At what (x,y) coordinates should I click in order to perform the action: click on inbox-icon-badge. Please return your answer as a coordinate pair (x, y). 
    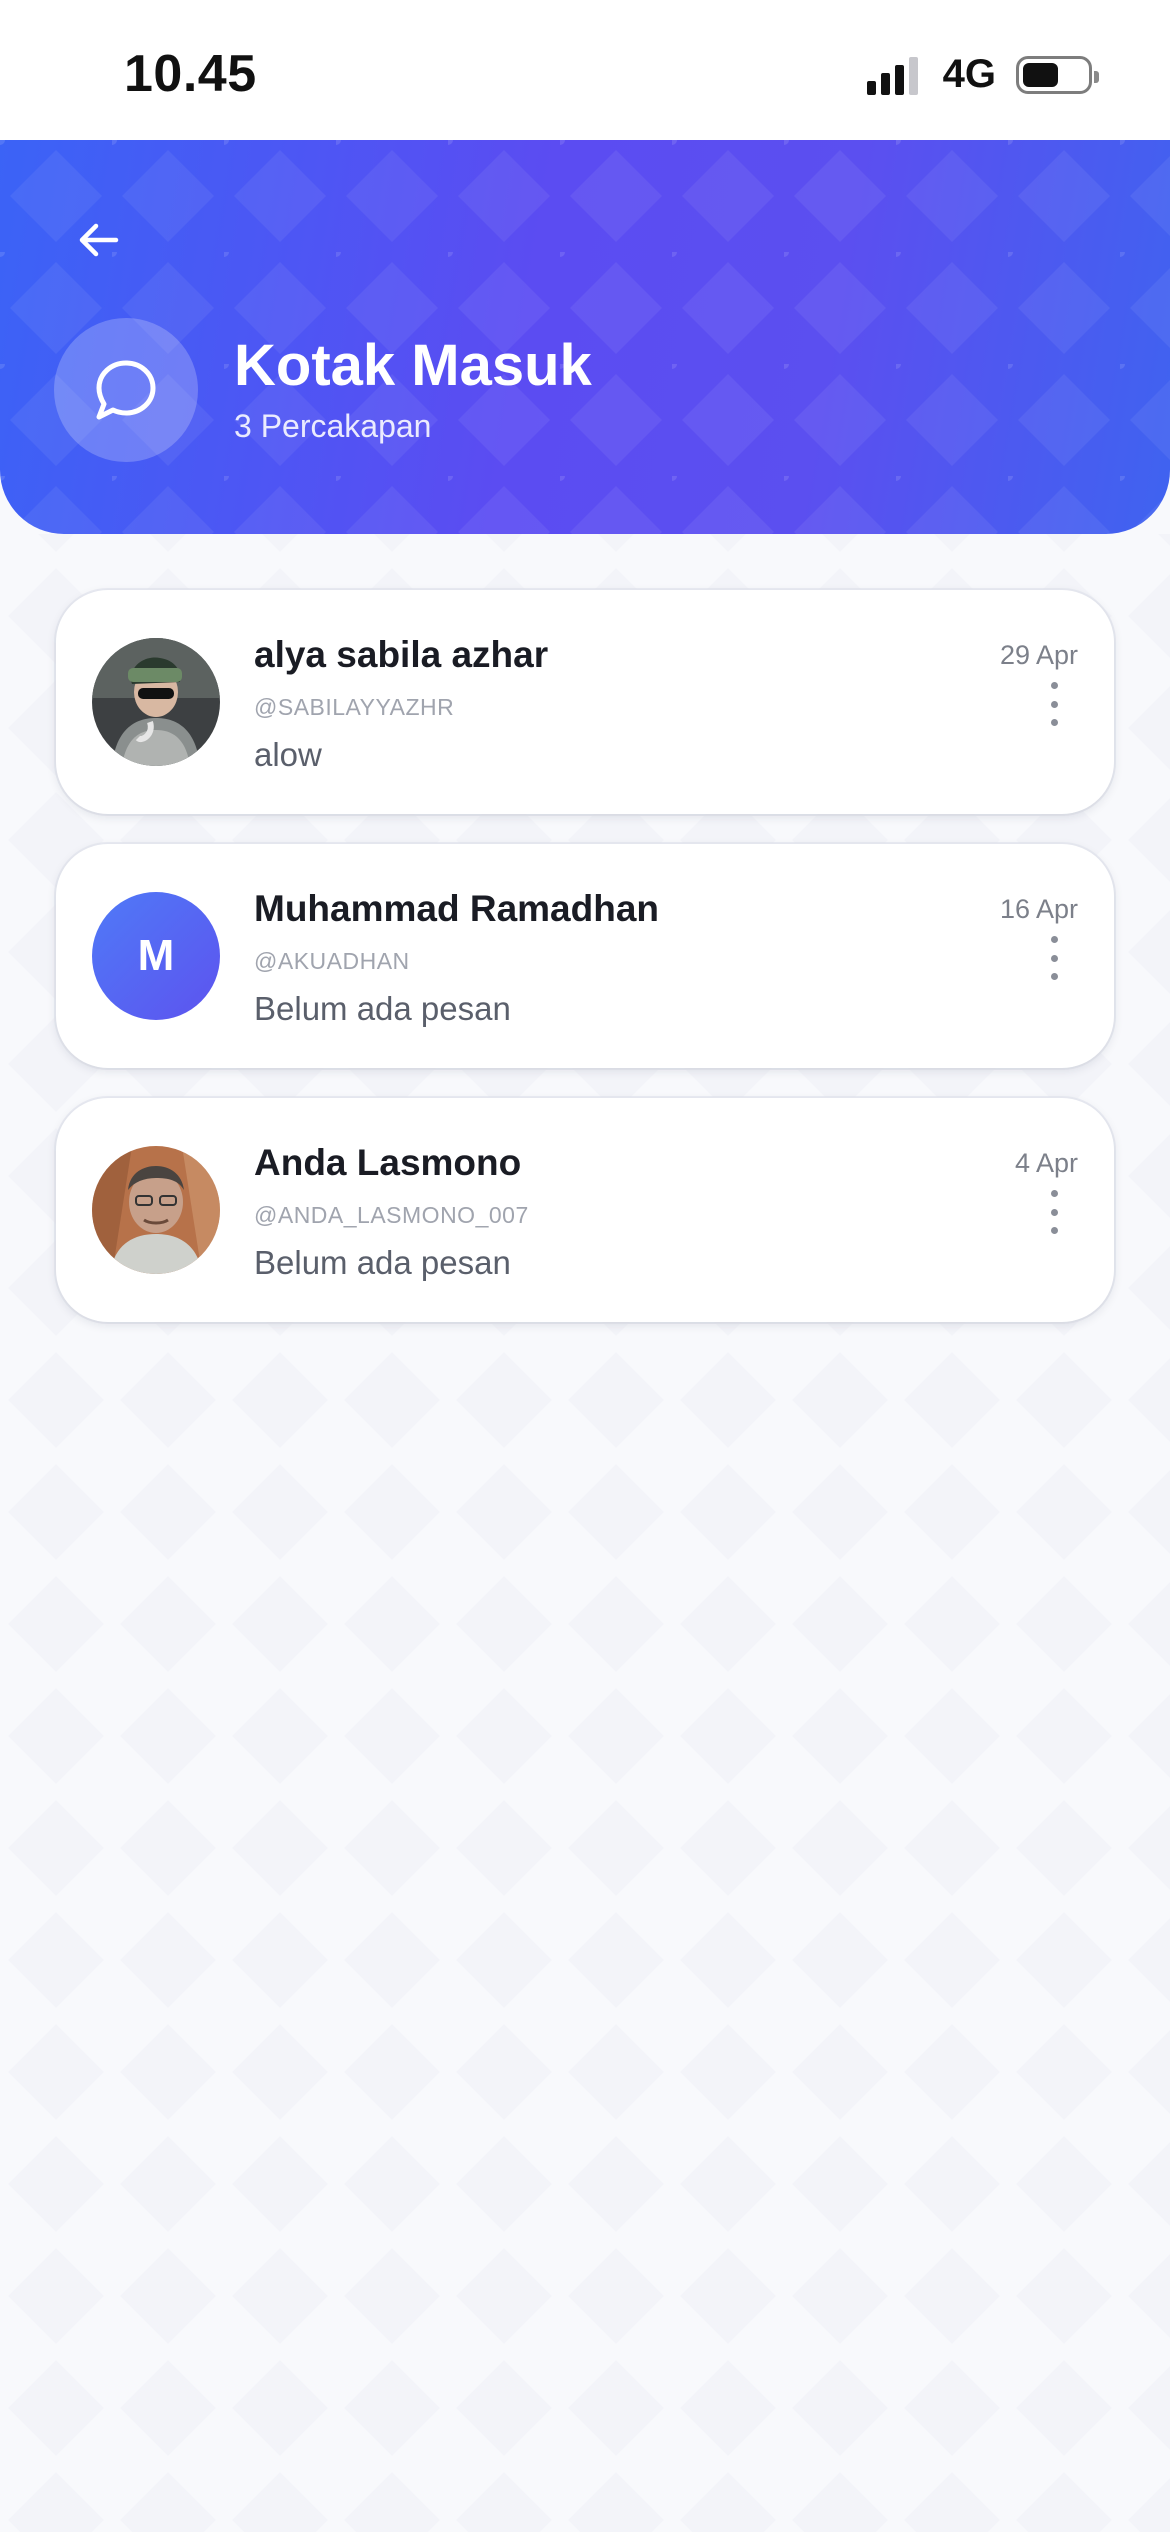
    Looking at the image, I should click on (126, 390).